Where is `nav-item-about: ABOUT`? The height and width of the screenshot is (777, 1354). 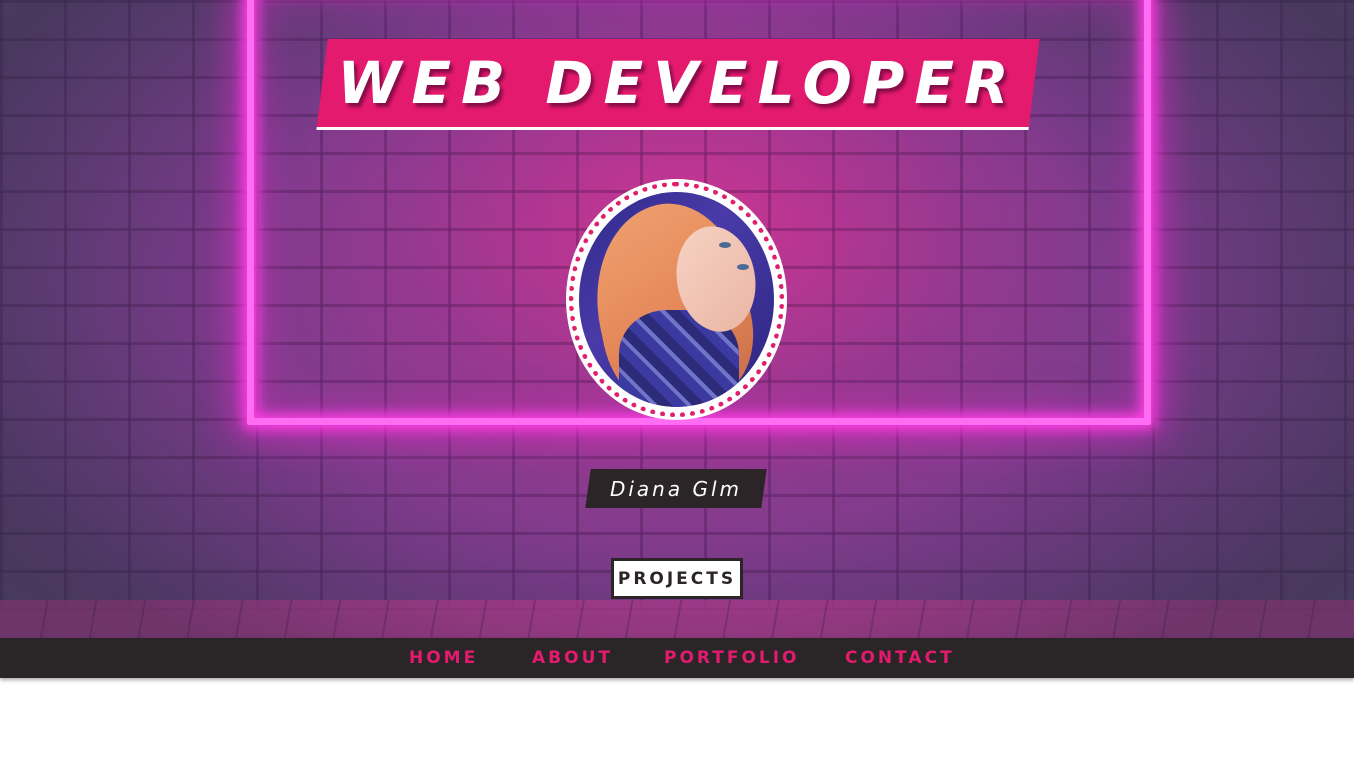 nav-item-about: ABOUT is located at coordinates (572, 658).